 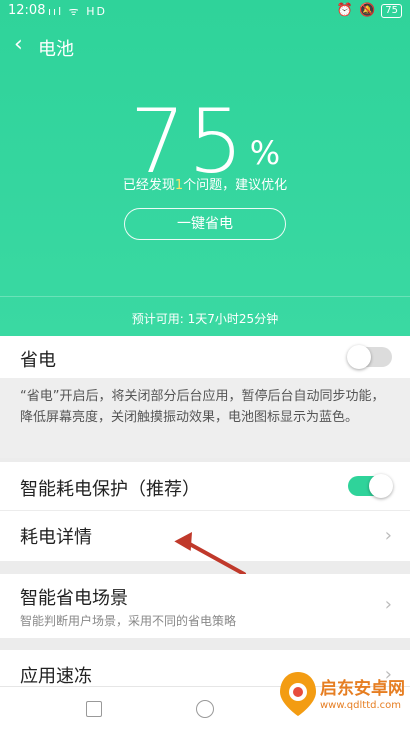 What do you see at coordinates (362, 689) in the screenshot?
I see `watermark-name: 启东安卓网` at bounding box center [362, 689].